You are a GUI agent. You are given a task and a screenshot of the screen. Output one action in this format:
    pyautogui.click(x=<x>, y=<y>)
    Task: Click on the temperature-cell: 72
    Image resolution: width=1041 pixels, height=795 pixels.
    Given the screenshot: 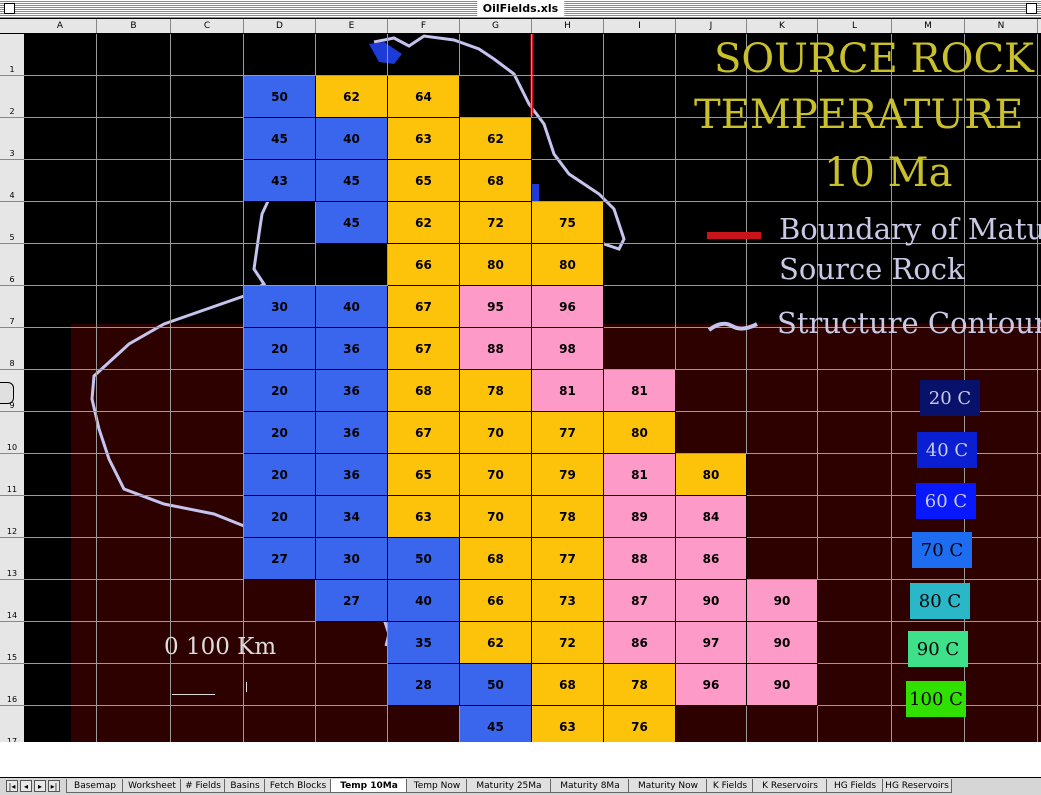 What is the action you would take?
    pyautogui.click(x=568, y=643)
    